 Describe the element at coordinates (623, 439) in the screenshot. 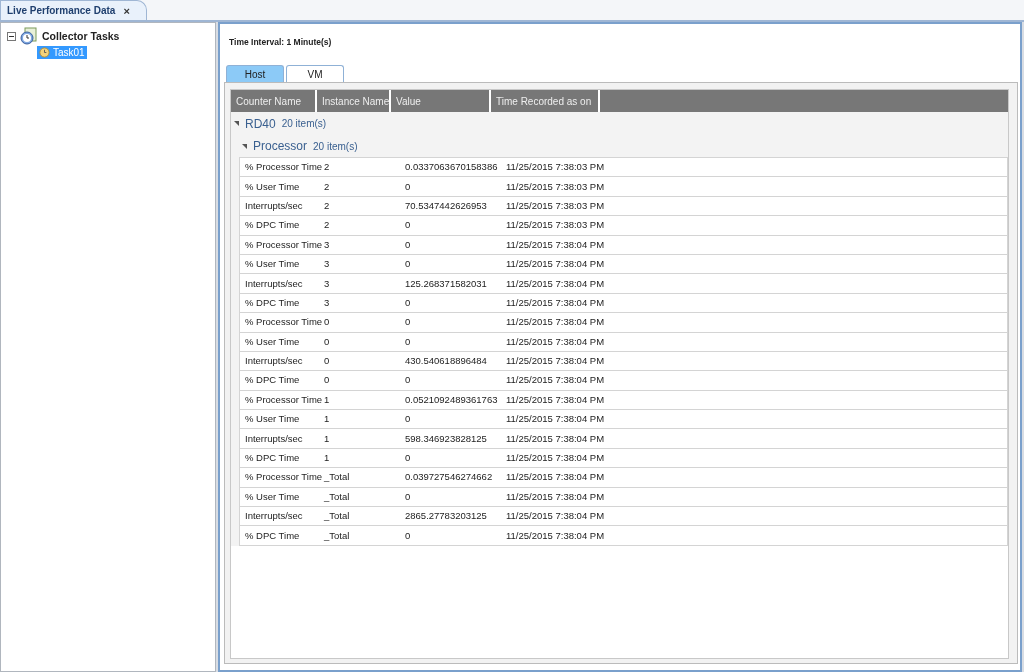

I see `table-row: Interrupts/sec 1 598.346923828125 11/25/2015 7:38:04 PM` at that location.